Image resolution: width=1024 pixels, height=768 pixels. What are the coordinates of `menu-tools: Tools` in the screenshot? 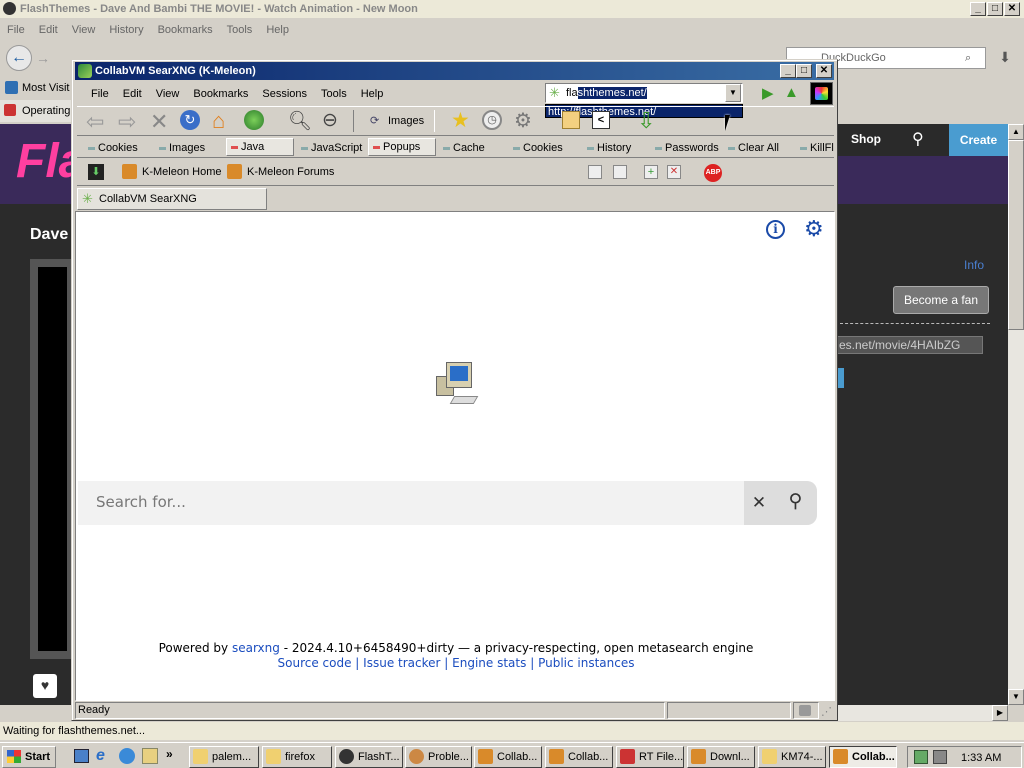 It's located at (334, 94).